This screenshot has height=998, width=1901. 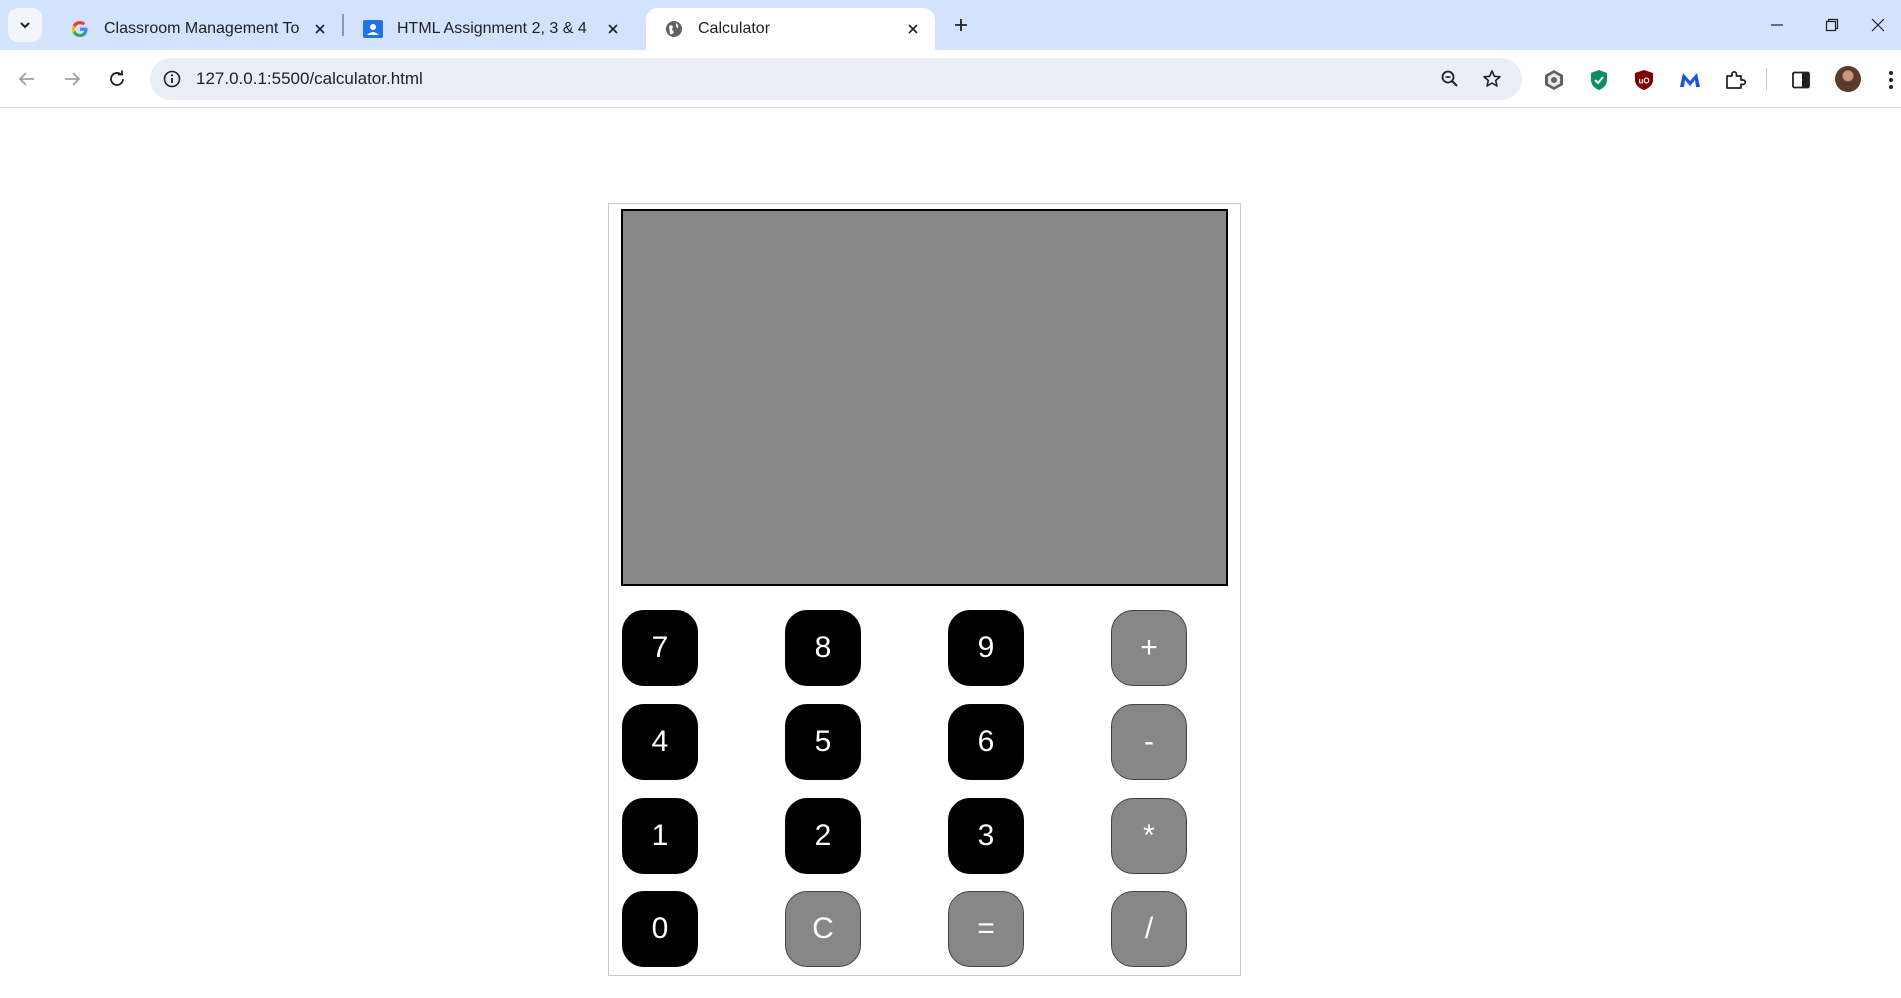 I want to click on key-6: 6, so click(x=986, y=742).